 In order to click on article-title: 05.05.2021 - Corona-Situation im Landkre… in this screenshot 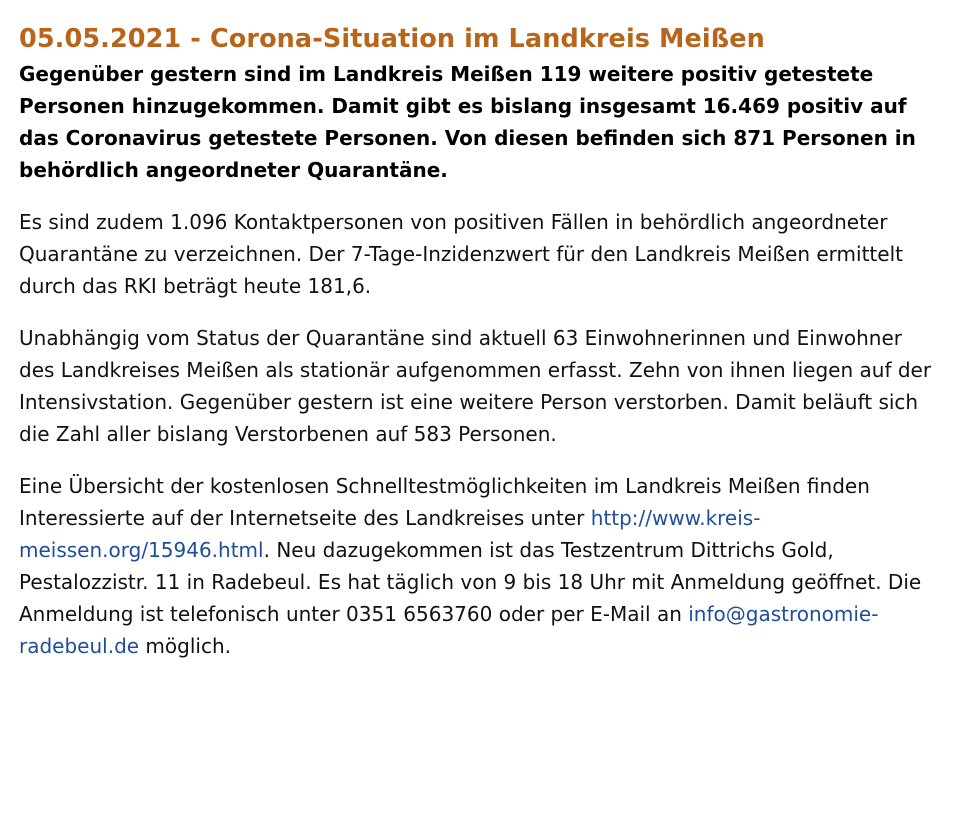, I will do `click(392, 39)`.